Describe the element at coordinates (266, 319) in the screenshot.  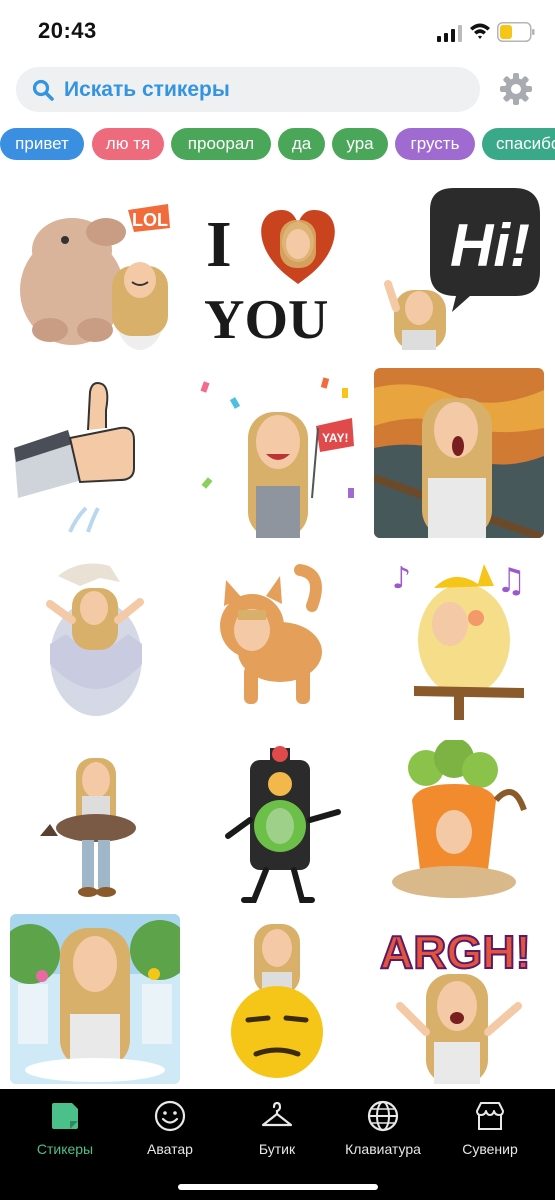
I see `svg-text: YOU` at that location.